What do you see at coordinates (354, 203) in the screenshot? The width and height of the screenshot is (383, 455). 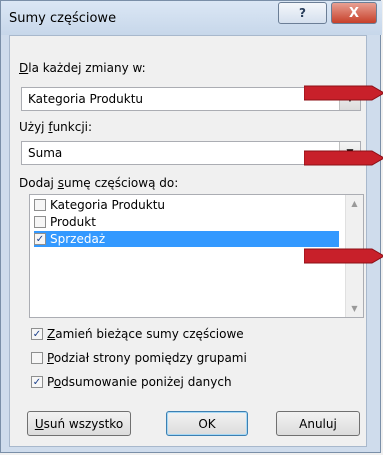 I see `scroll-up-icon: ▲` at bounding box center [354, 203].